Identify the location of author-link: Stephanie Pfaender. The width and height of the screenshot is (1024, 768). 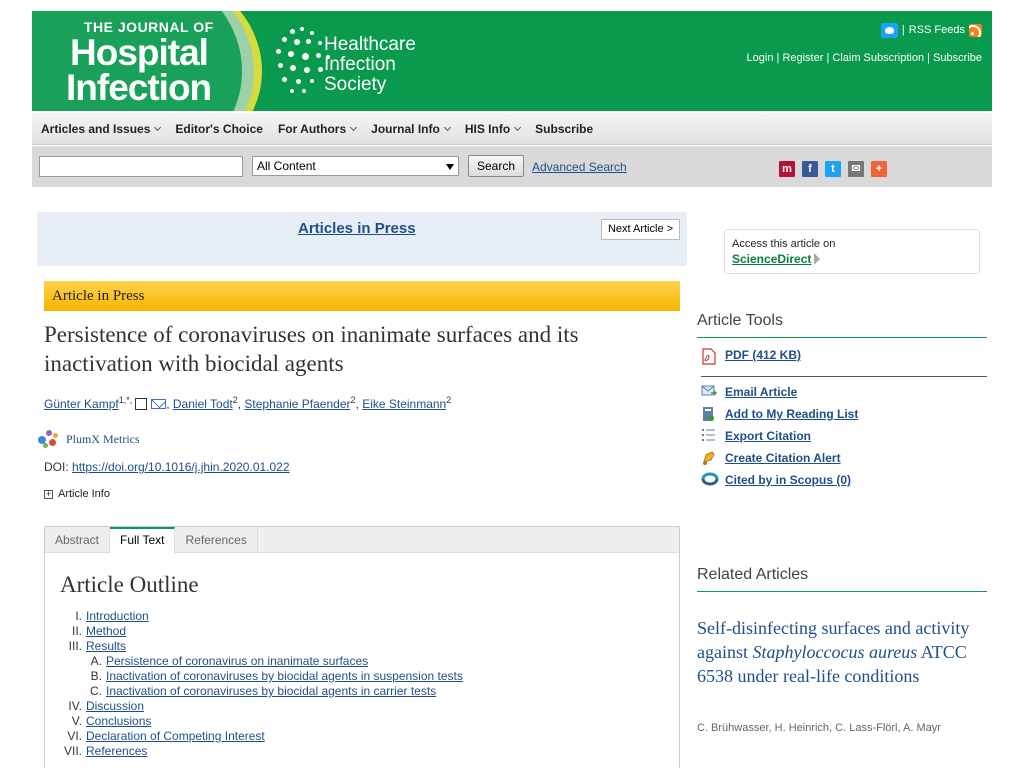
(297, 404).